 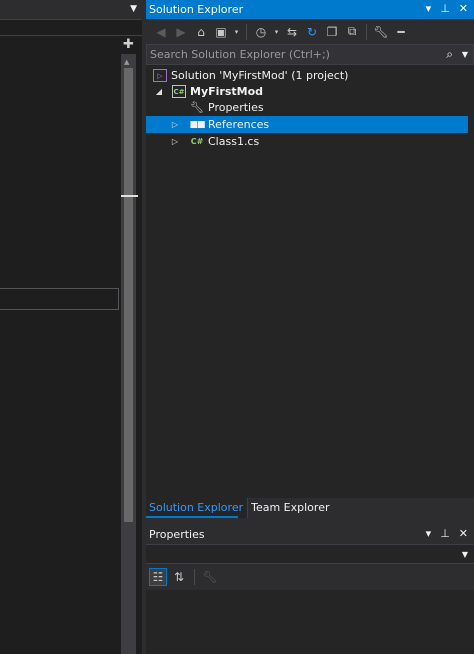 I want to click on collapse-all-icon: ❐, so click(x=332, y=32).